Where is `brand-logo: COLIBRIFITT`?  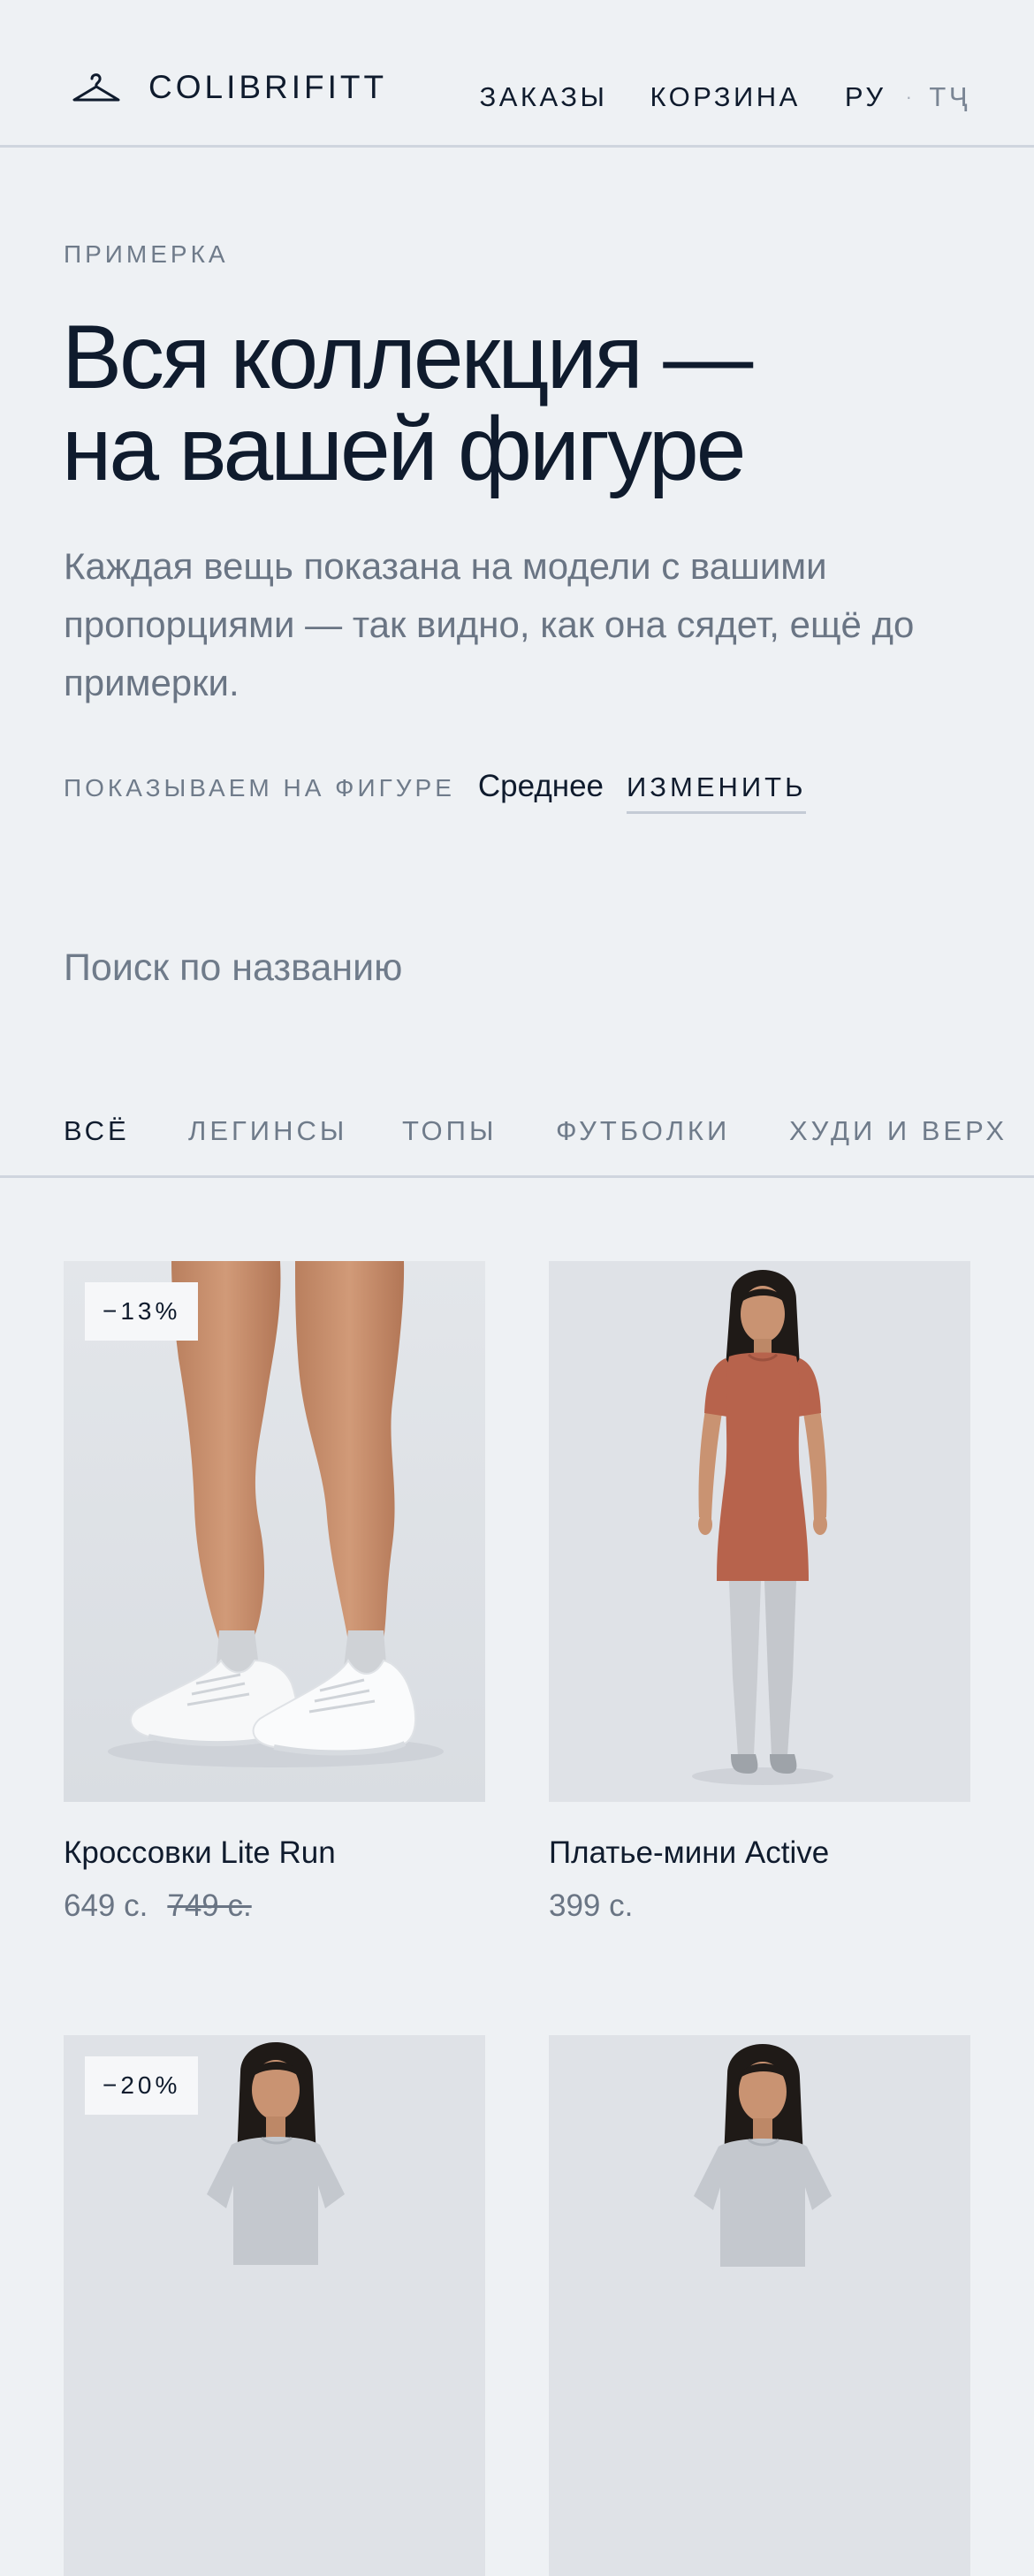
brand-logo: COLIBRIFITT is located at coordinates (229, 87).